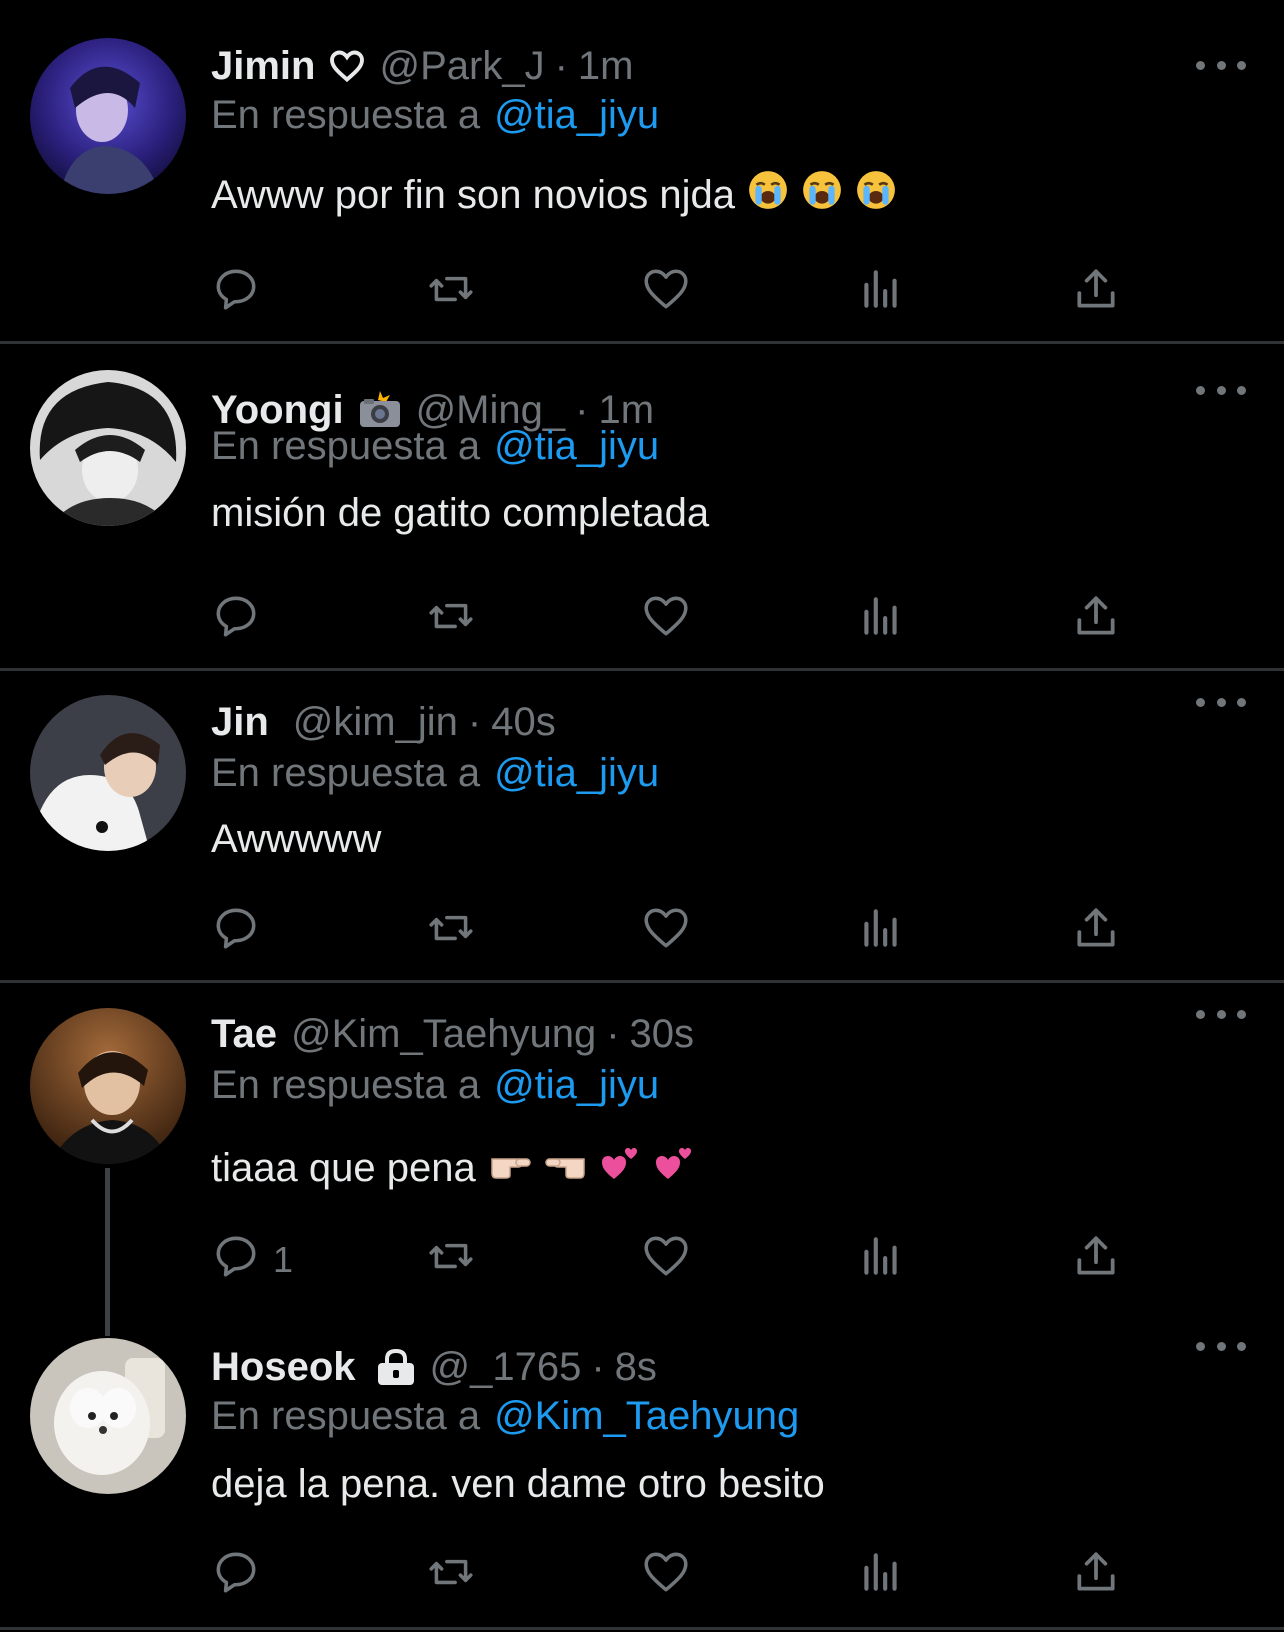  I want to click on tweet-header: Jin @kim_jin · 40s, so click(383, 722).